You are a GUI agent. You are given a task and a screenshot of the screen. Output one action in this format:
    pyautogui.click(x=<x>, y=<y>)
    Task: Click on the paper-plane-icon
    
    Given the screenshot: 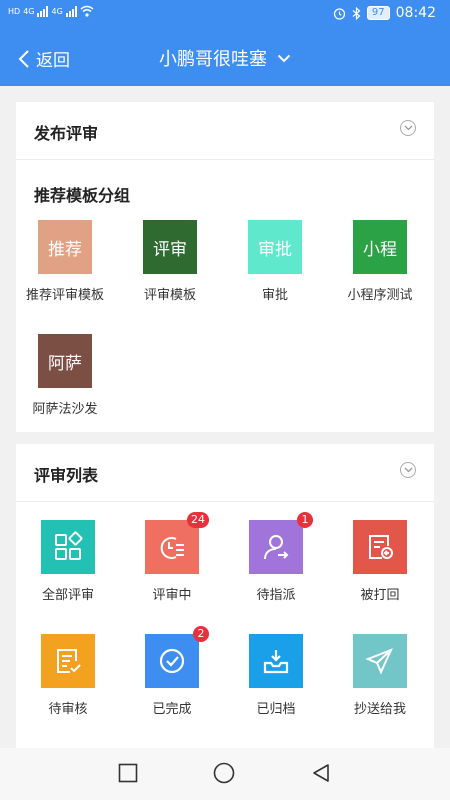 What is the action you would take?
    pyautogui.click(x=380, y=661)
    